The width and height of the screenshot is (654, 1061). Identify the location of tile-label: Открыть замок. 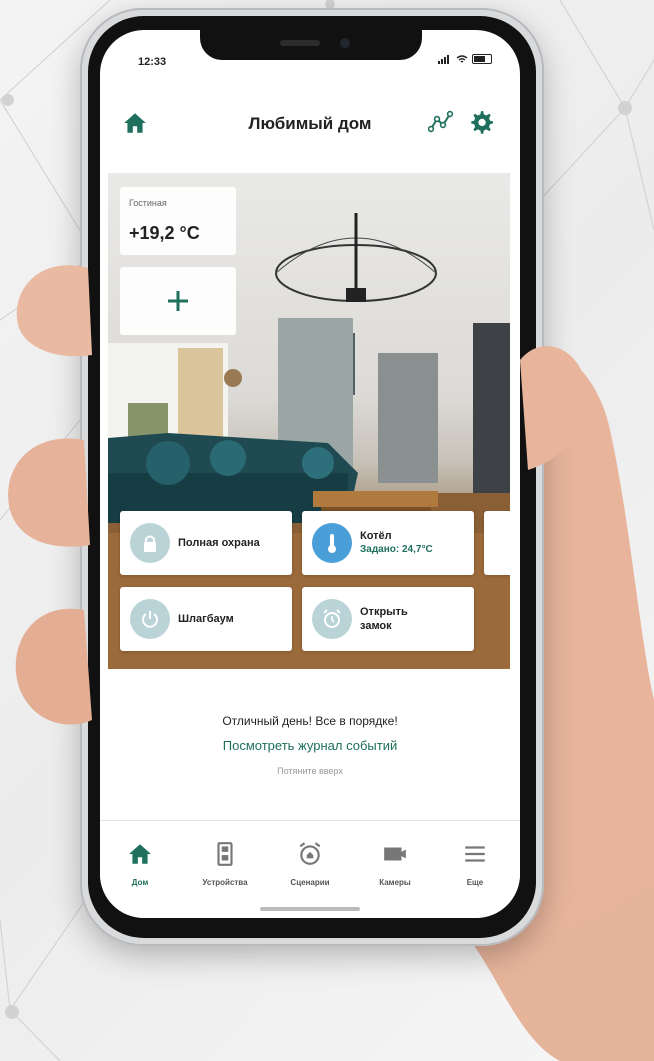
(384, 619).